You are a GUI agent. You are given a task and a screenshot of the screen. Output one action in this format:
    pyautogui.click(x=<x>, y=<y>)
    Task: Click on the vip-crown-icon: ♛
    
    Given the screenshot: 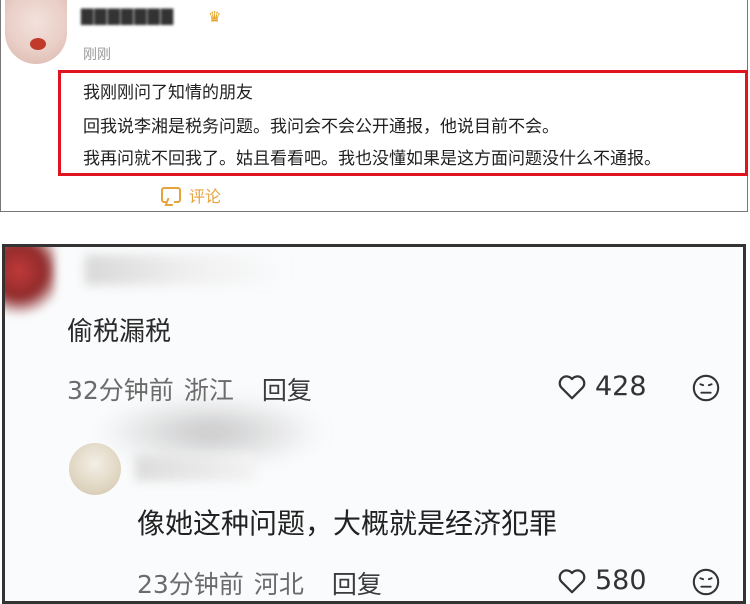 What is the action you would take?
    pyautogui.click(x=215, y=17)
    